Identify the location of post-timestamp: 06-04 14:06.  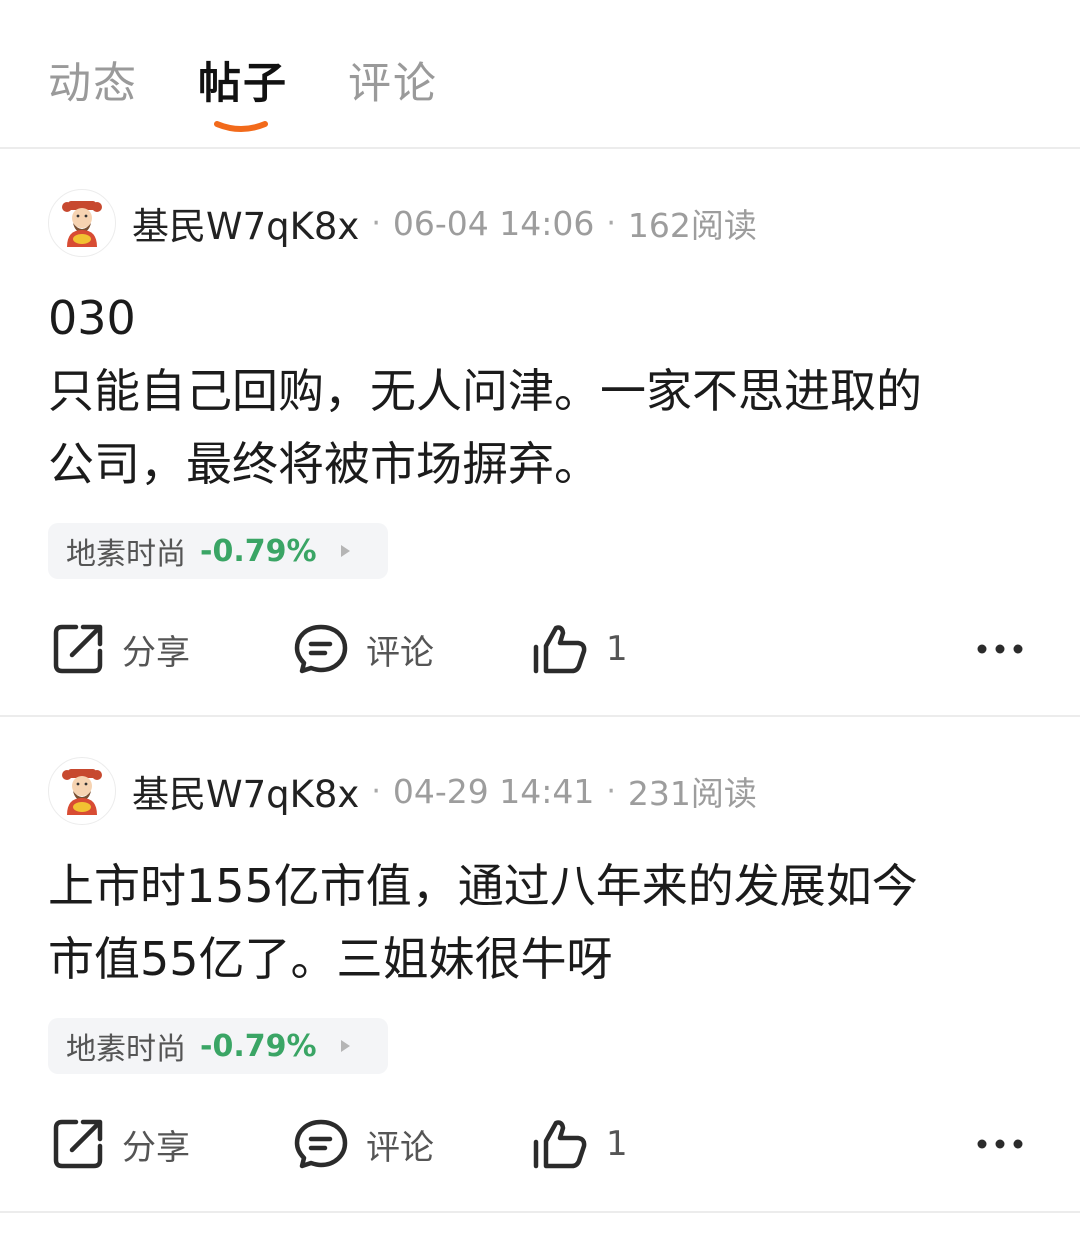
(493, 223).